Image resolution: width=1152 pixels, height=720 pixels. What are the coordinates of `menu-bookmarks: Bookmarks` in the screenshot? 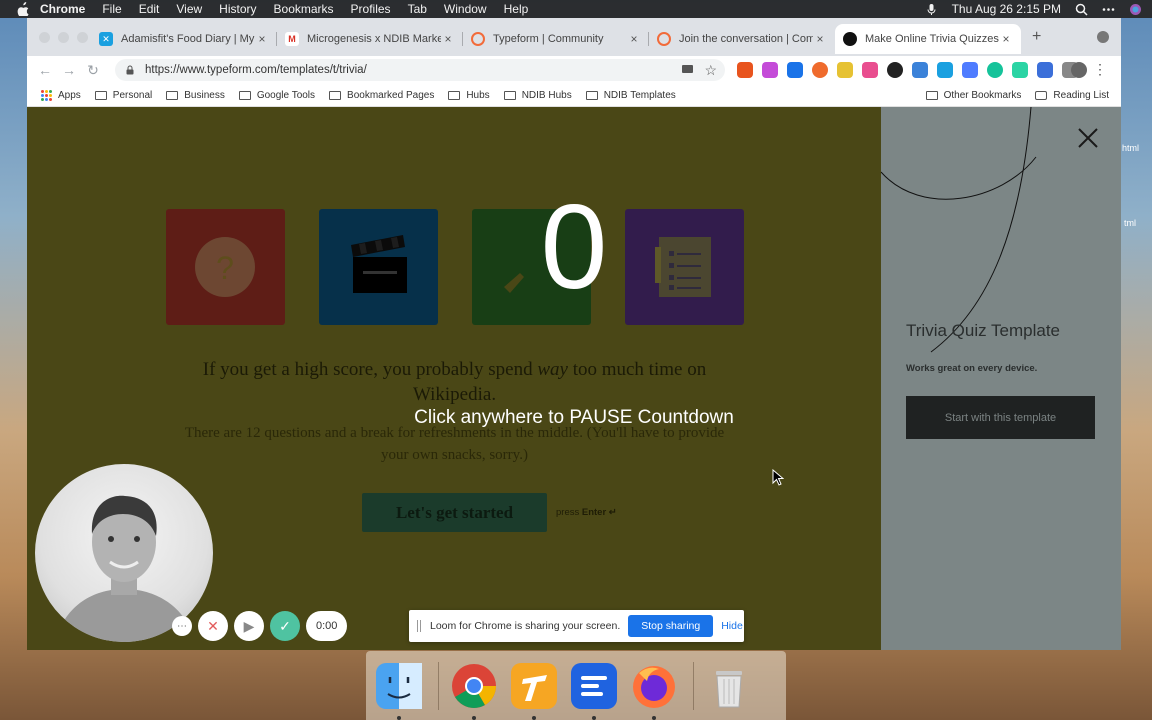 It's located at (304, 9).